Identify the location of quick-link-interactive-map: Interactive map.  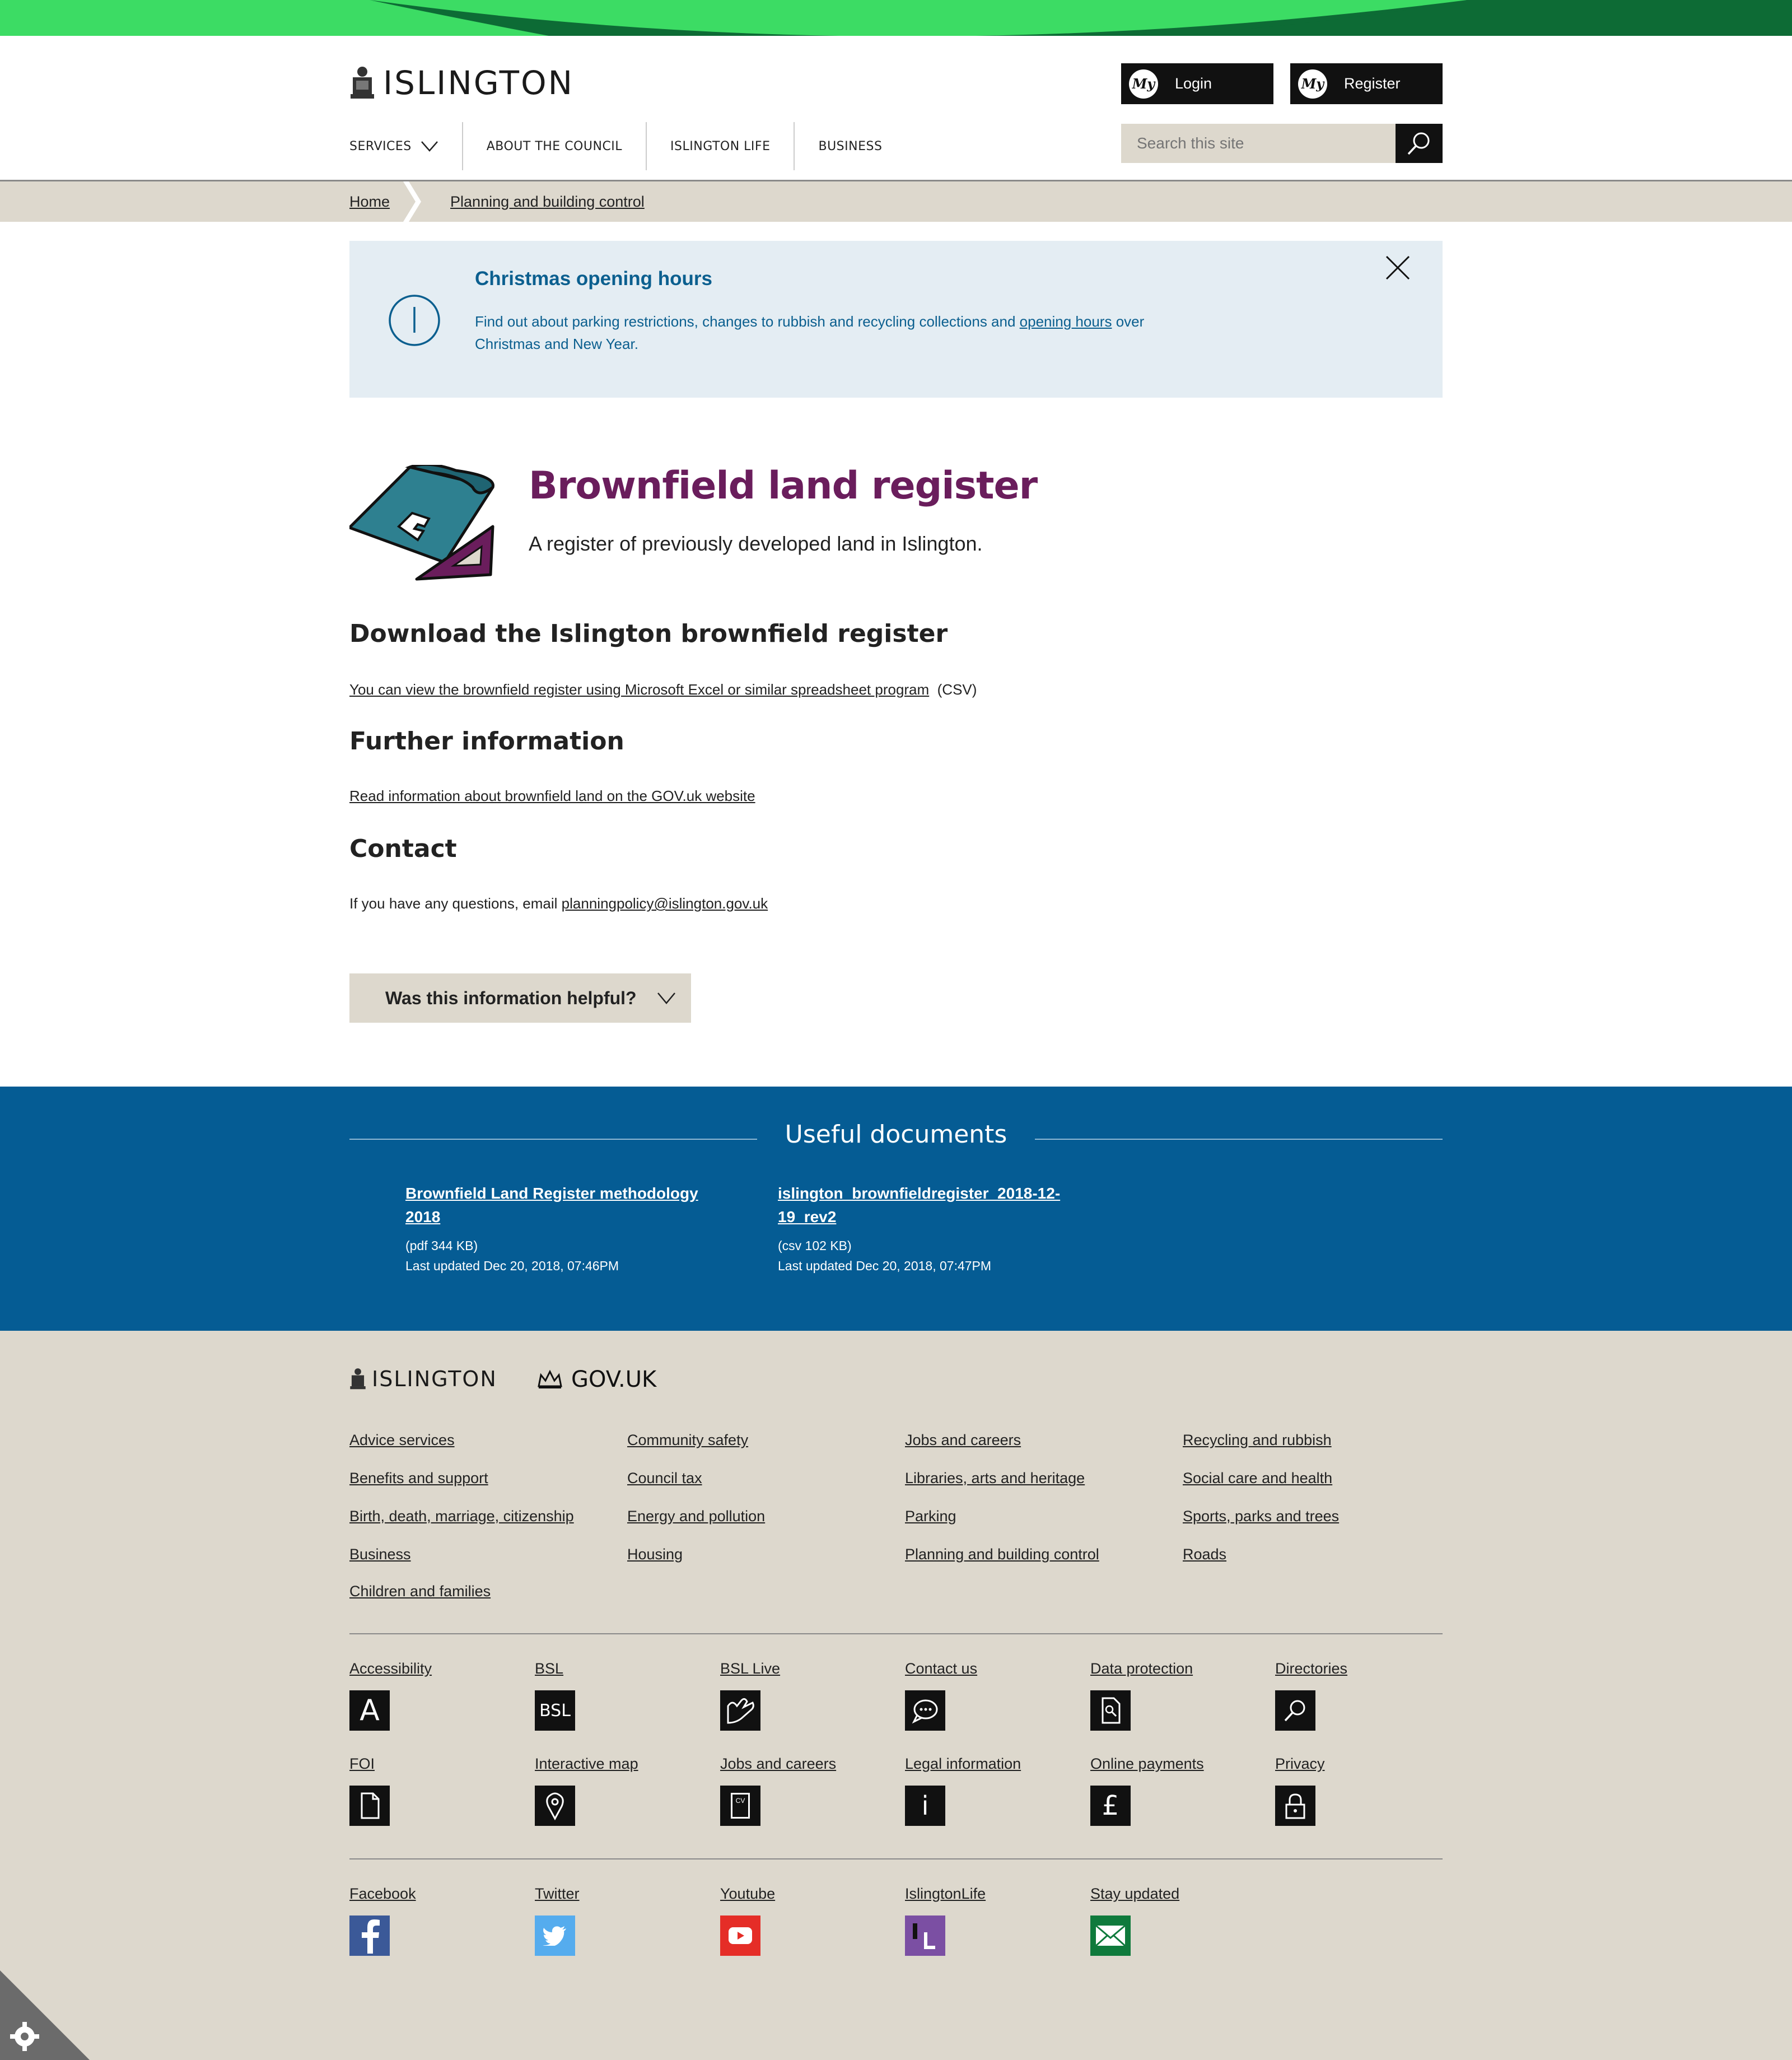
(587, 1764).